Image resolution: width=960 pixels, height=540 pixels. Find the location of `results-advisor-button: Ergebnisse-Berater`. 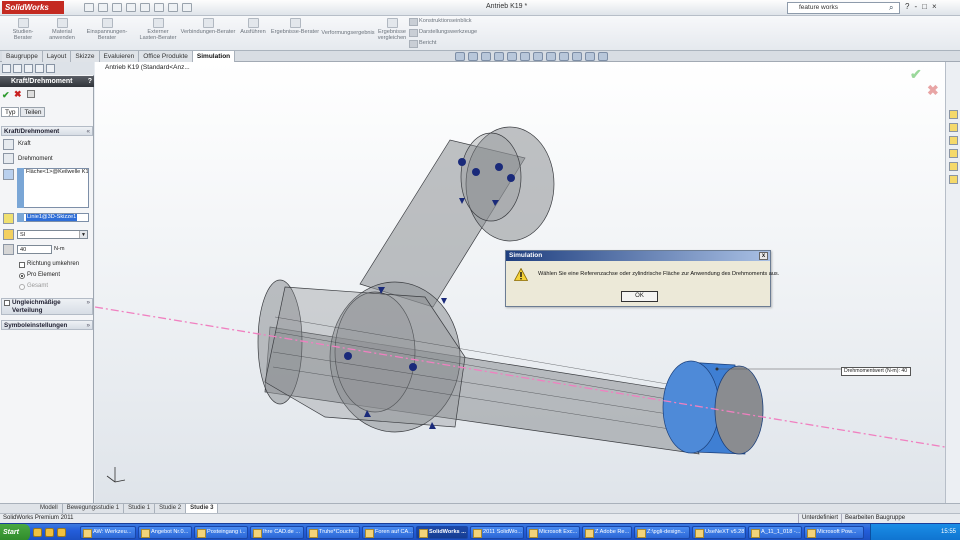

results-advisor-button: Ergebnisse-Berater is located at coordinates (295, 26).